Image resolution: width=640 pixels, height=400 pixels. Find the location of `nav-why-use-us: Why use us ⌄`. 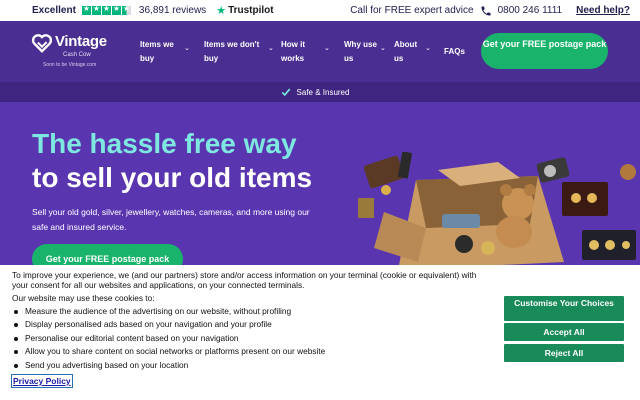

nav-why-use-us: Why use us ⌄ is located at coordinates (365, 52).